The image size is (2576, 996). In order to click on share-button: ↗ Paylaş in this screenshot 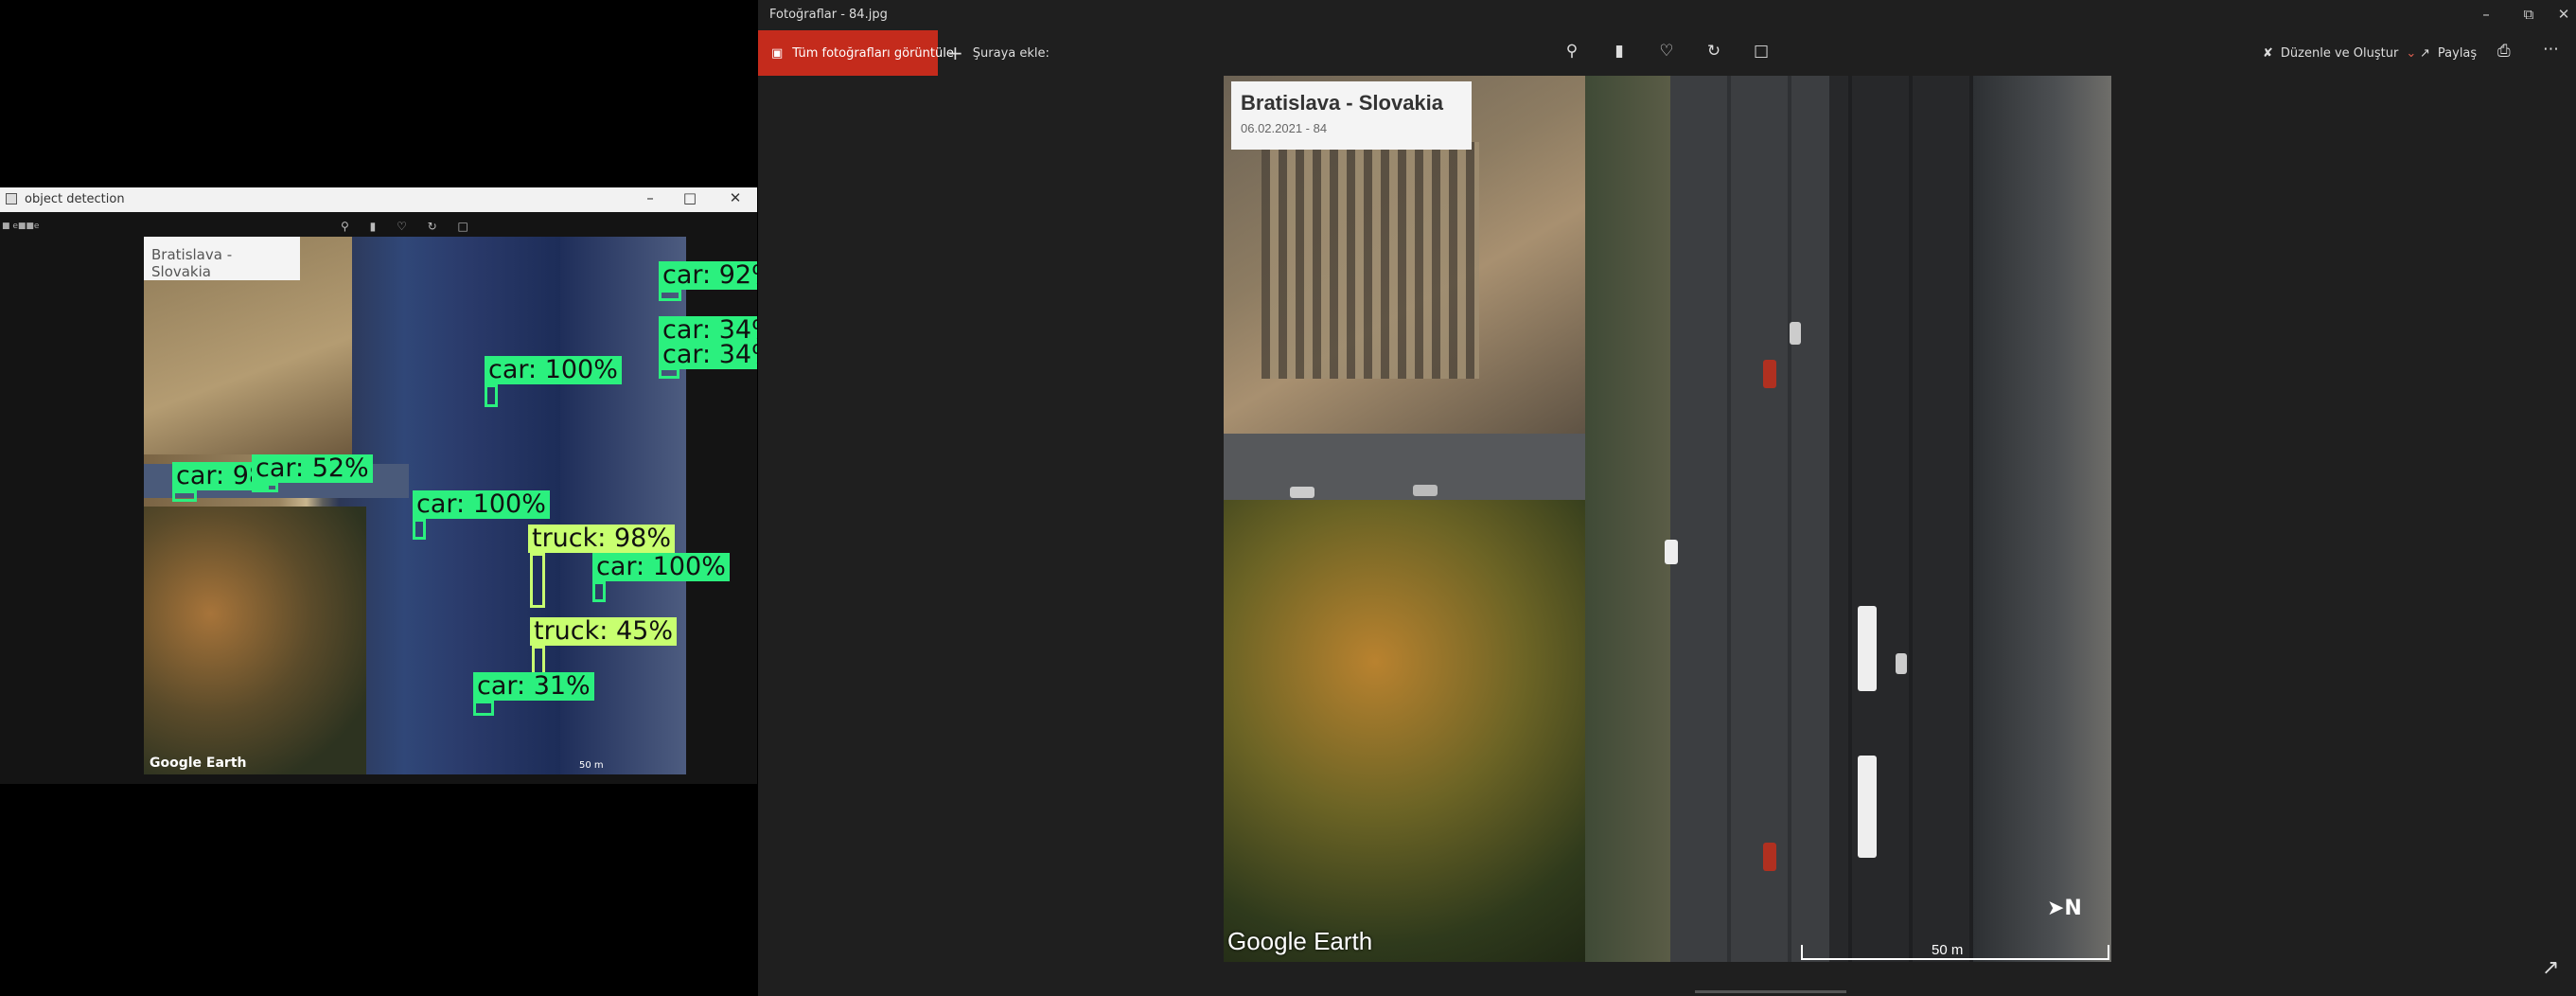, I will do `click(2448, 53)`.